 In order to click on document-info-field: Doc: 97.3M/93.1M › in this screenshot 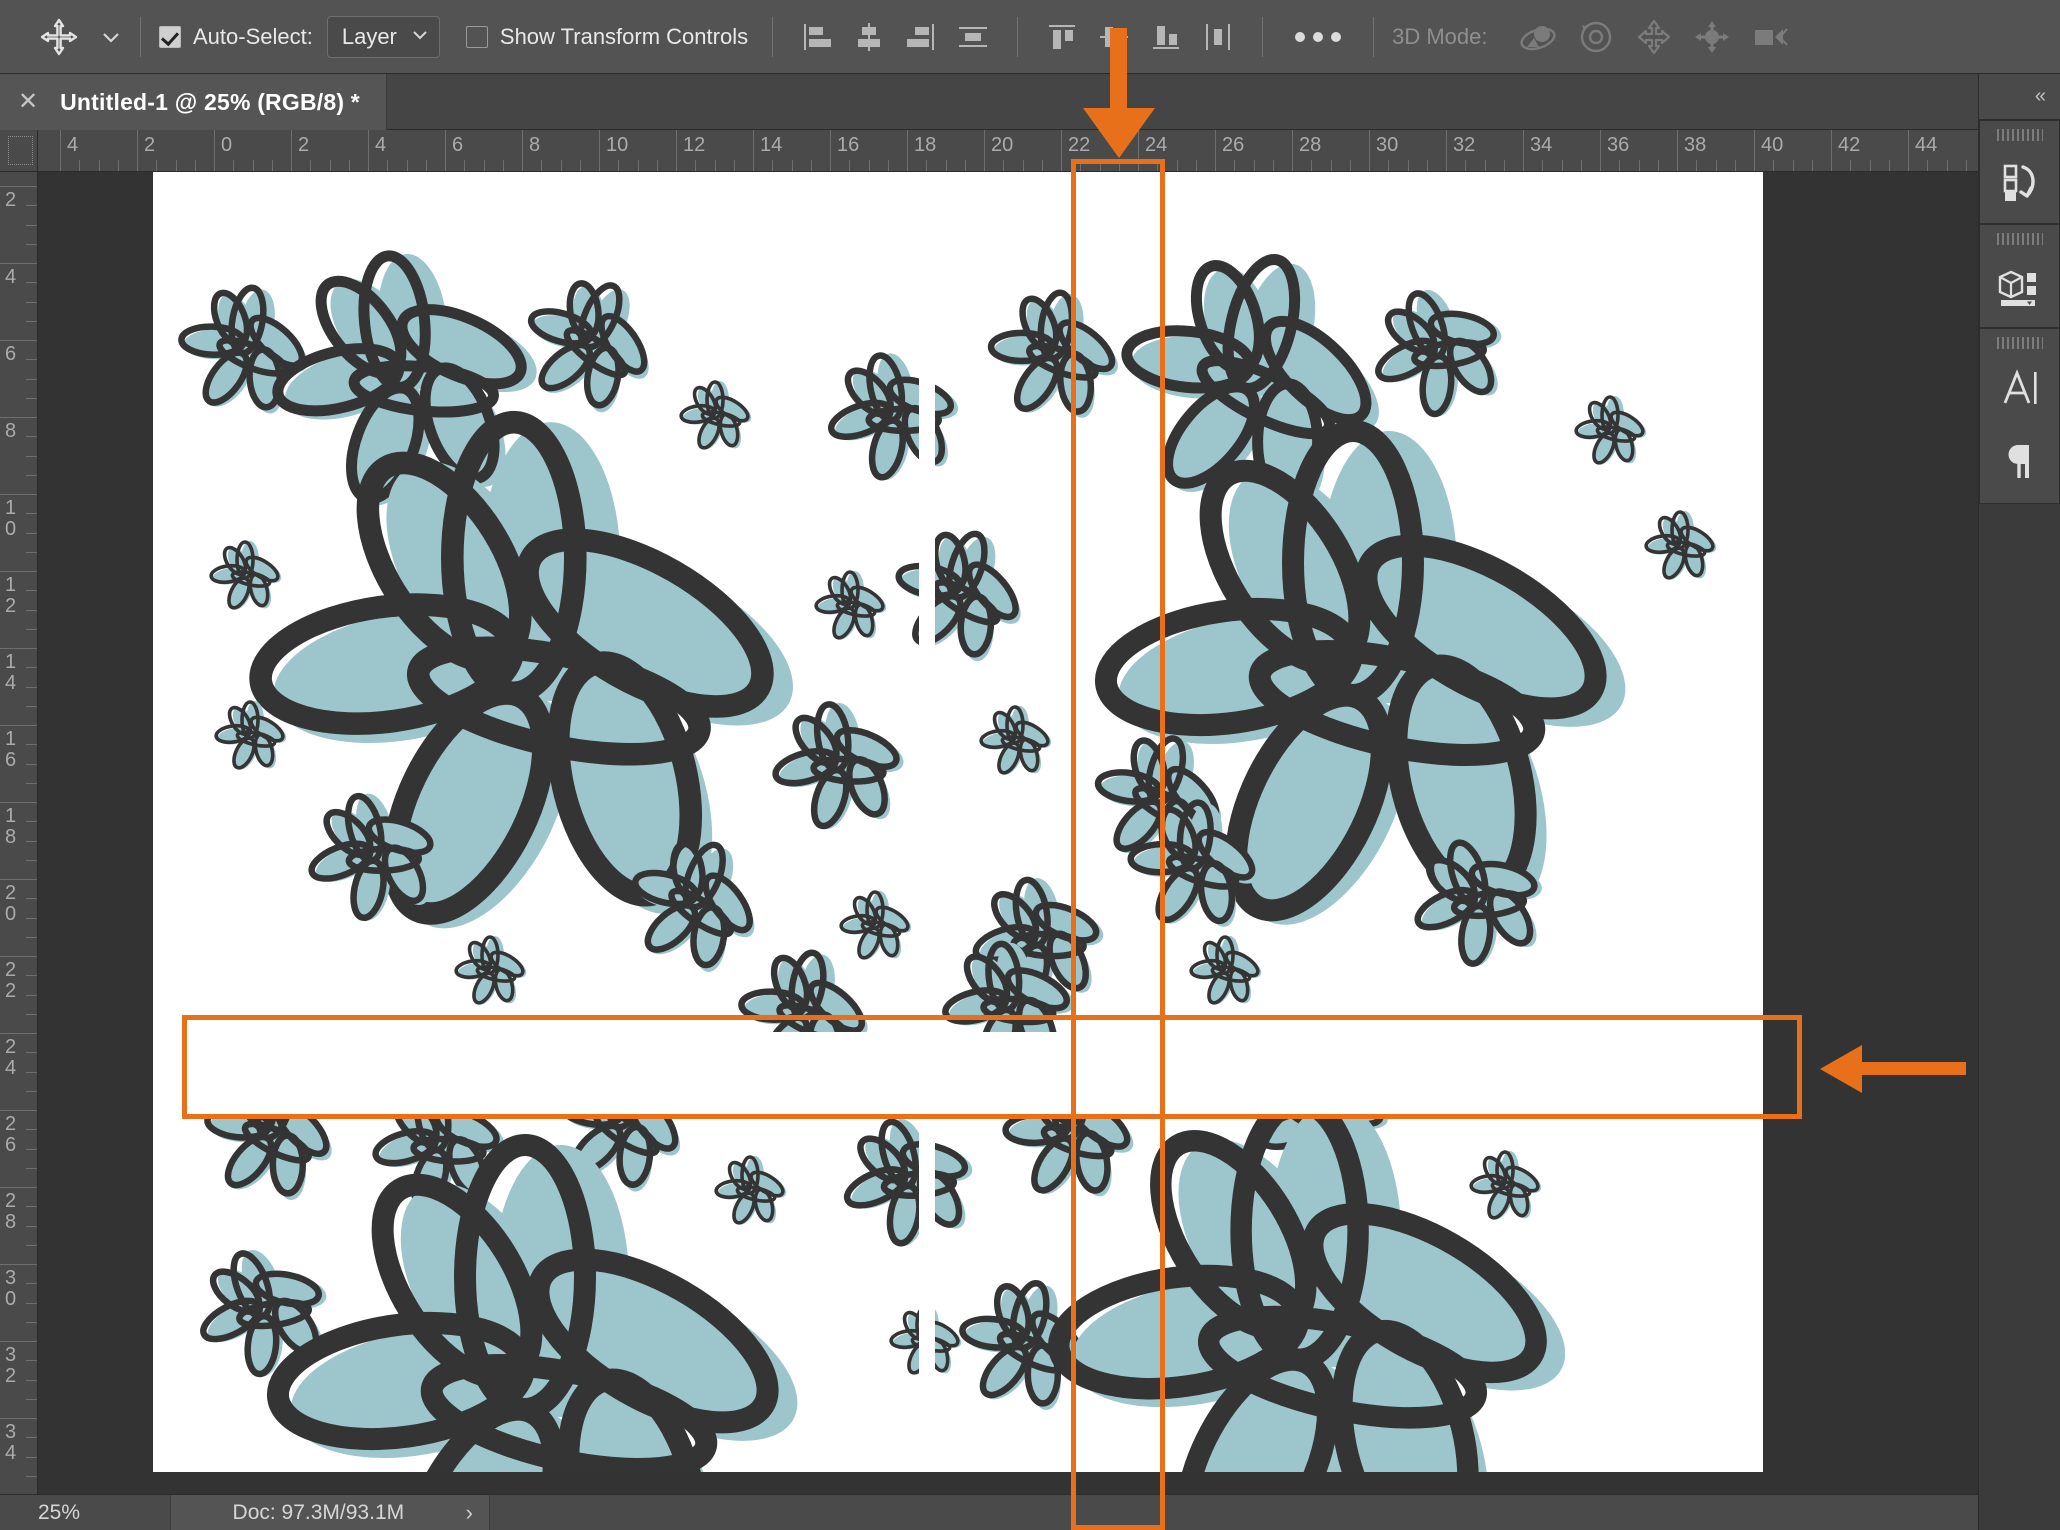, I will do `click(330, 1512)`.